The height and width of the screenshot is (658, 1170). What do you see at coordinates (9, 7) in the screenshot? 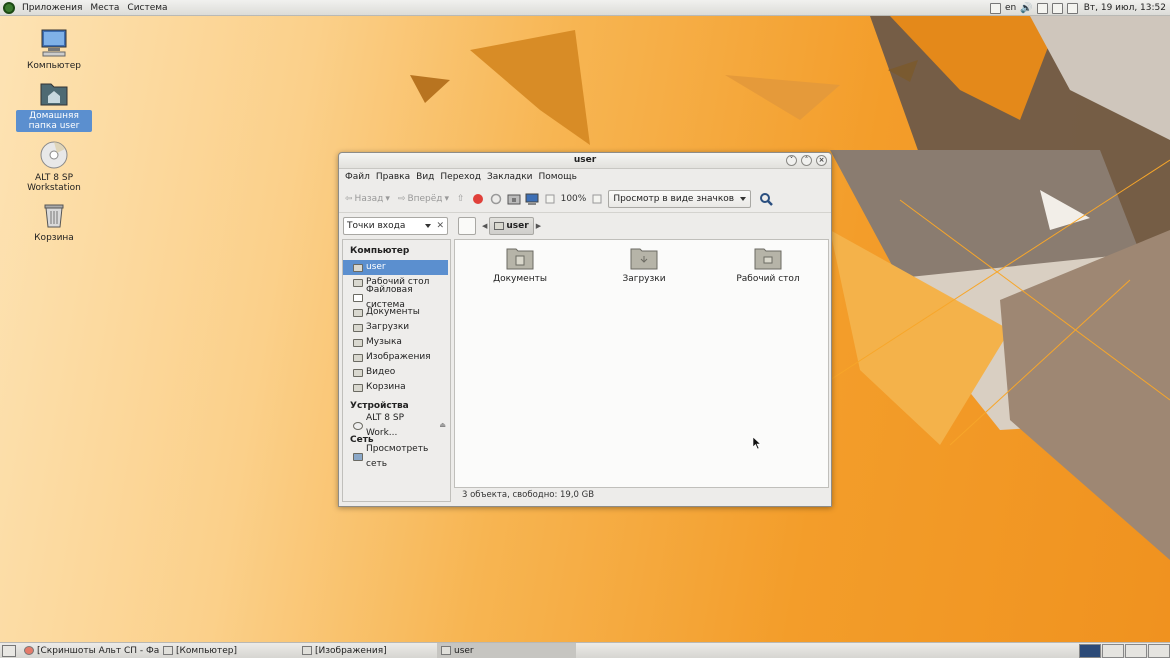
I see `alt-logo-icon` at bounding box center [9, 7].